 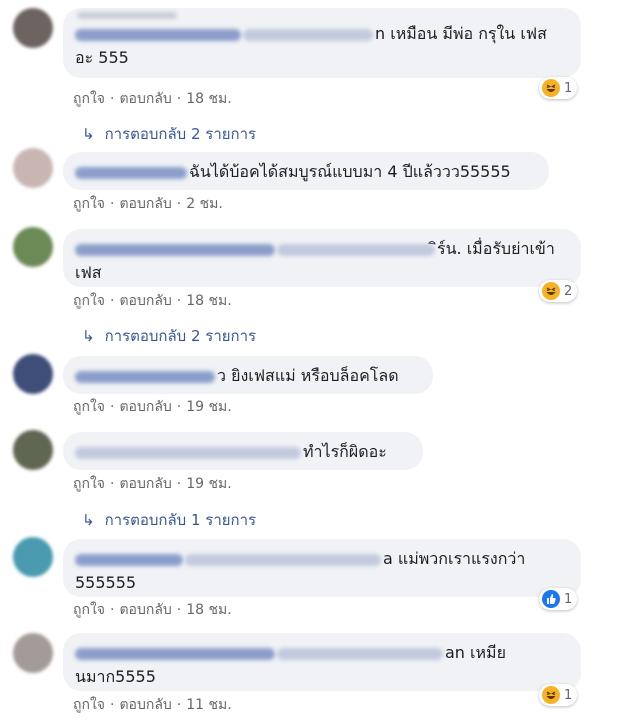 What do you see at coordinates (551, 599) in the screenshot?
I see `like-thumb-icon` at bounding box center [551, 599].